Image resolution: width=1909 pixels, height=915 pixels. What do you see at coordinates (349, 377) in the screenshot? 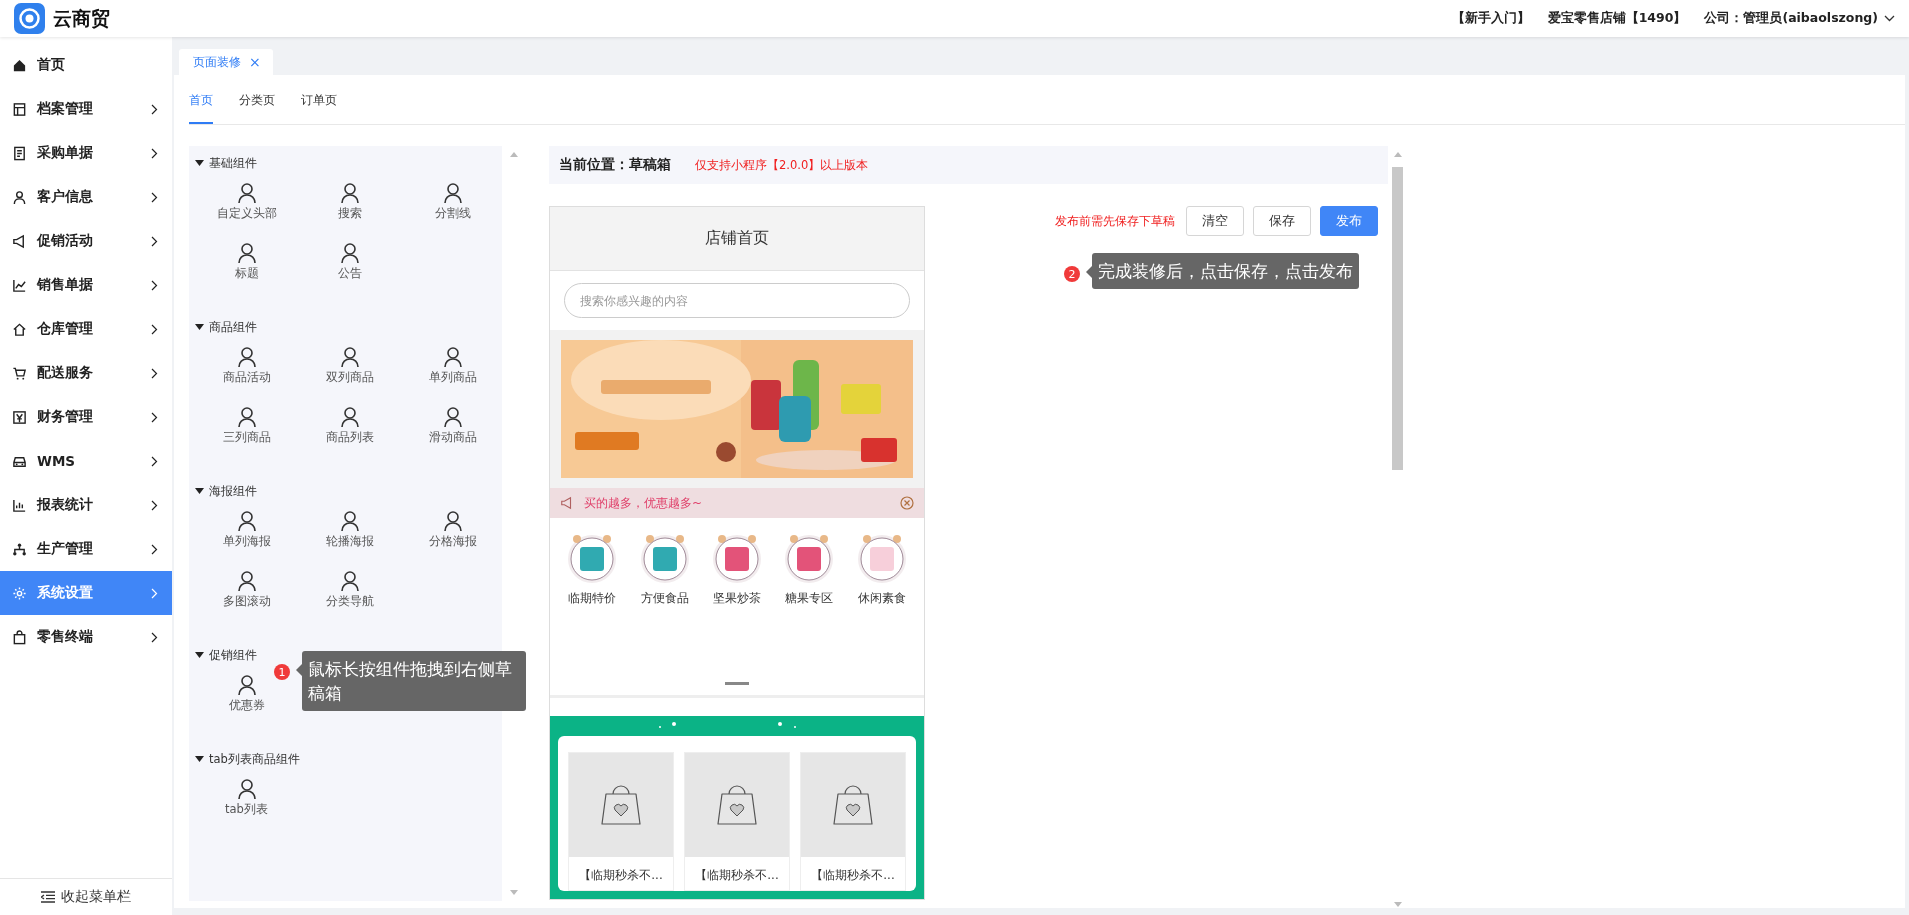
I see `component-label: 双列商品` at bounding box center [349, 377].